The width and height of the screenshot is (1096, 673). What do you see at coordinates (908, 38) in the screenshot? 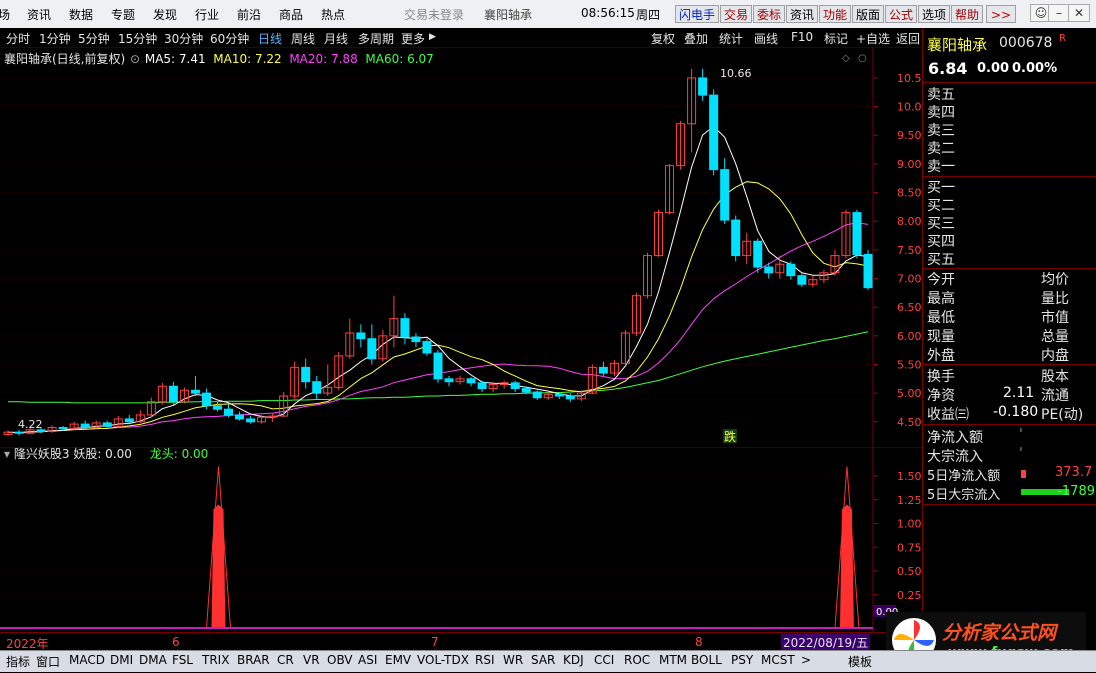
I see `back-button: 返回` at bounding box center [908, 38].